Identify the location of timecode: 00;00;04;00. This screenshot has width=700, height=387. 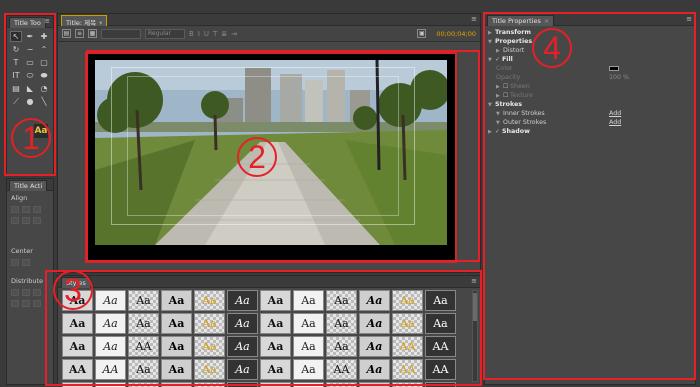
(456, 34).